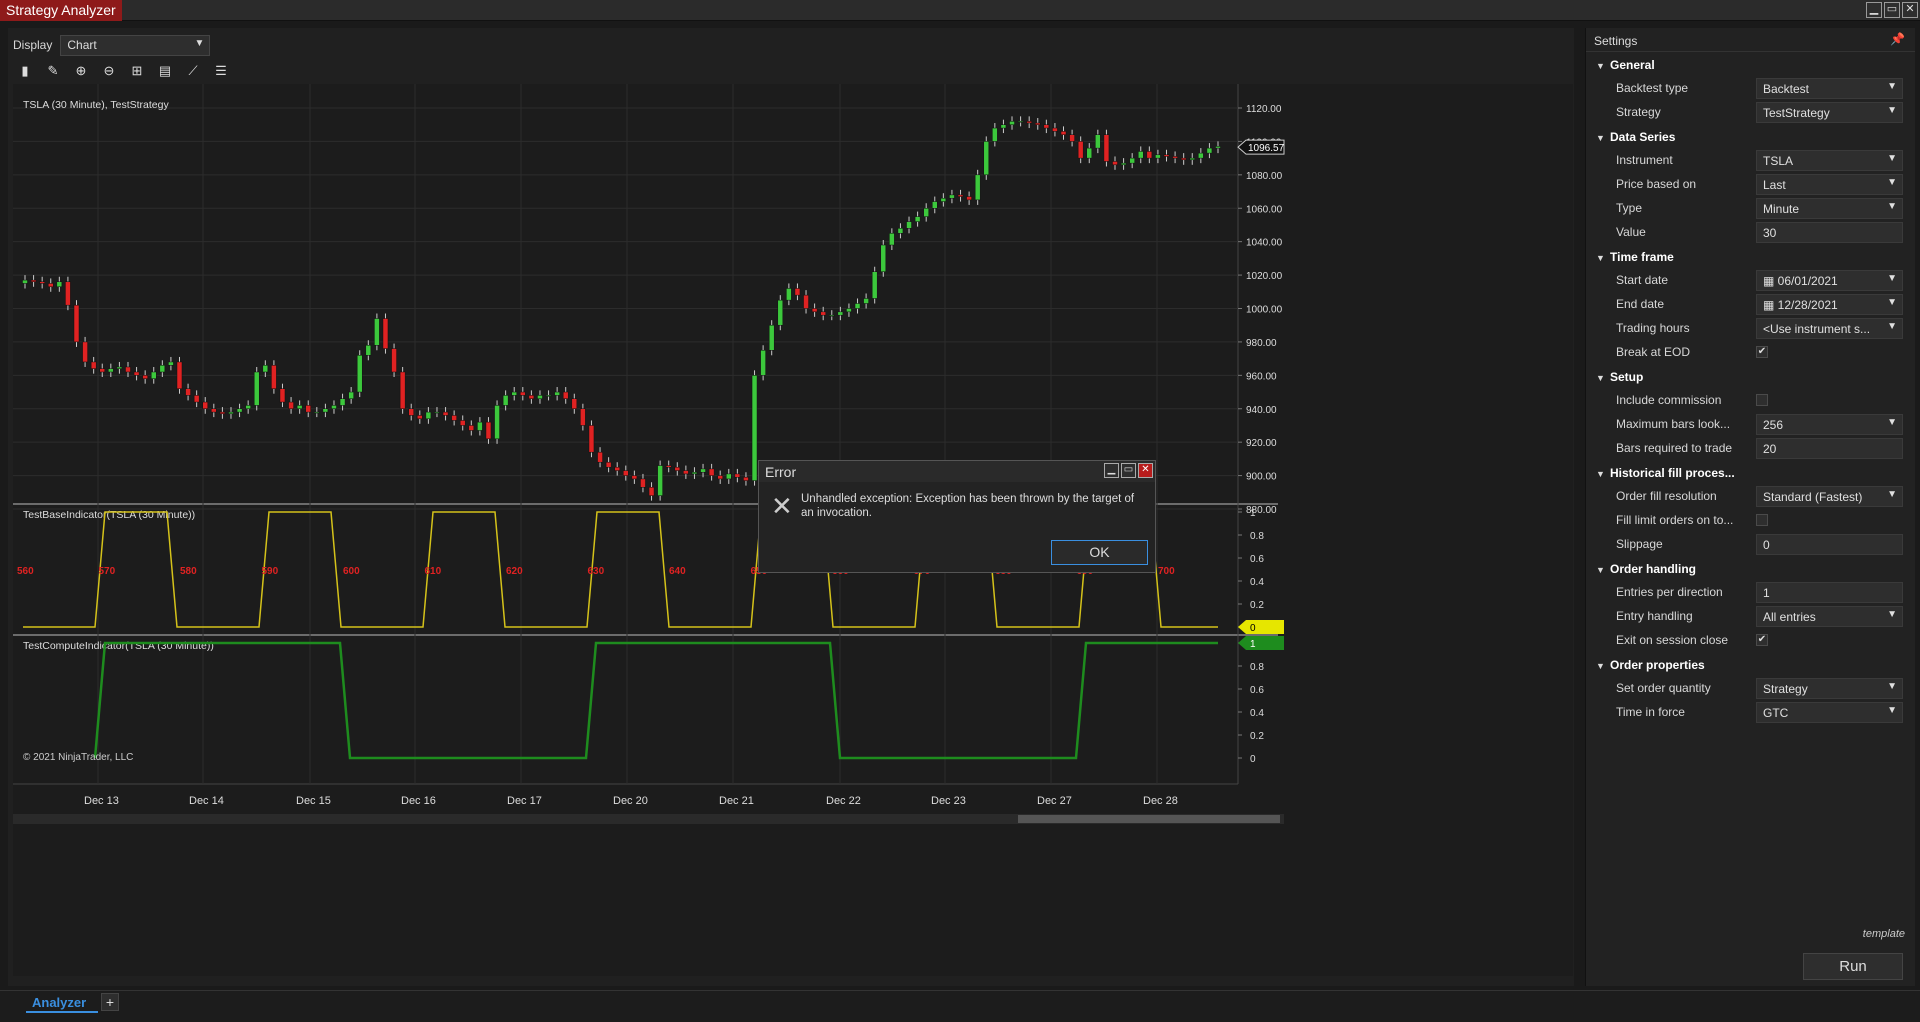 The width and height of the screenshot is (1920, 1022). What do you see at coordinates (1750, 568) in the screenshot?
I see `category-header: ▼ Order handling` at bounding box center [1750, 568].